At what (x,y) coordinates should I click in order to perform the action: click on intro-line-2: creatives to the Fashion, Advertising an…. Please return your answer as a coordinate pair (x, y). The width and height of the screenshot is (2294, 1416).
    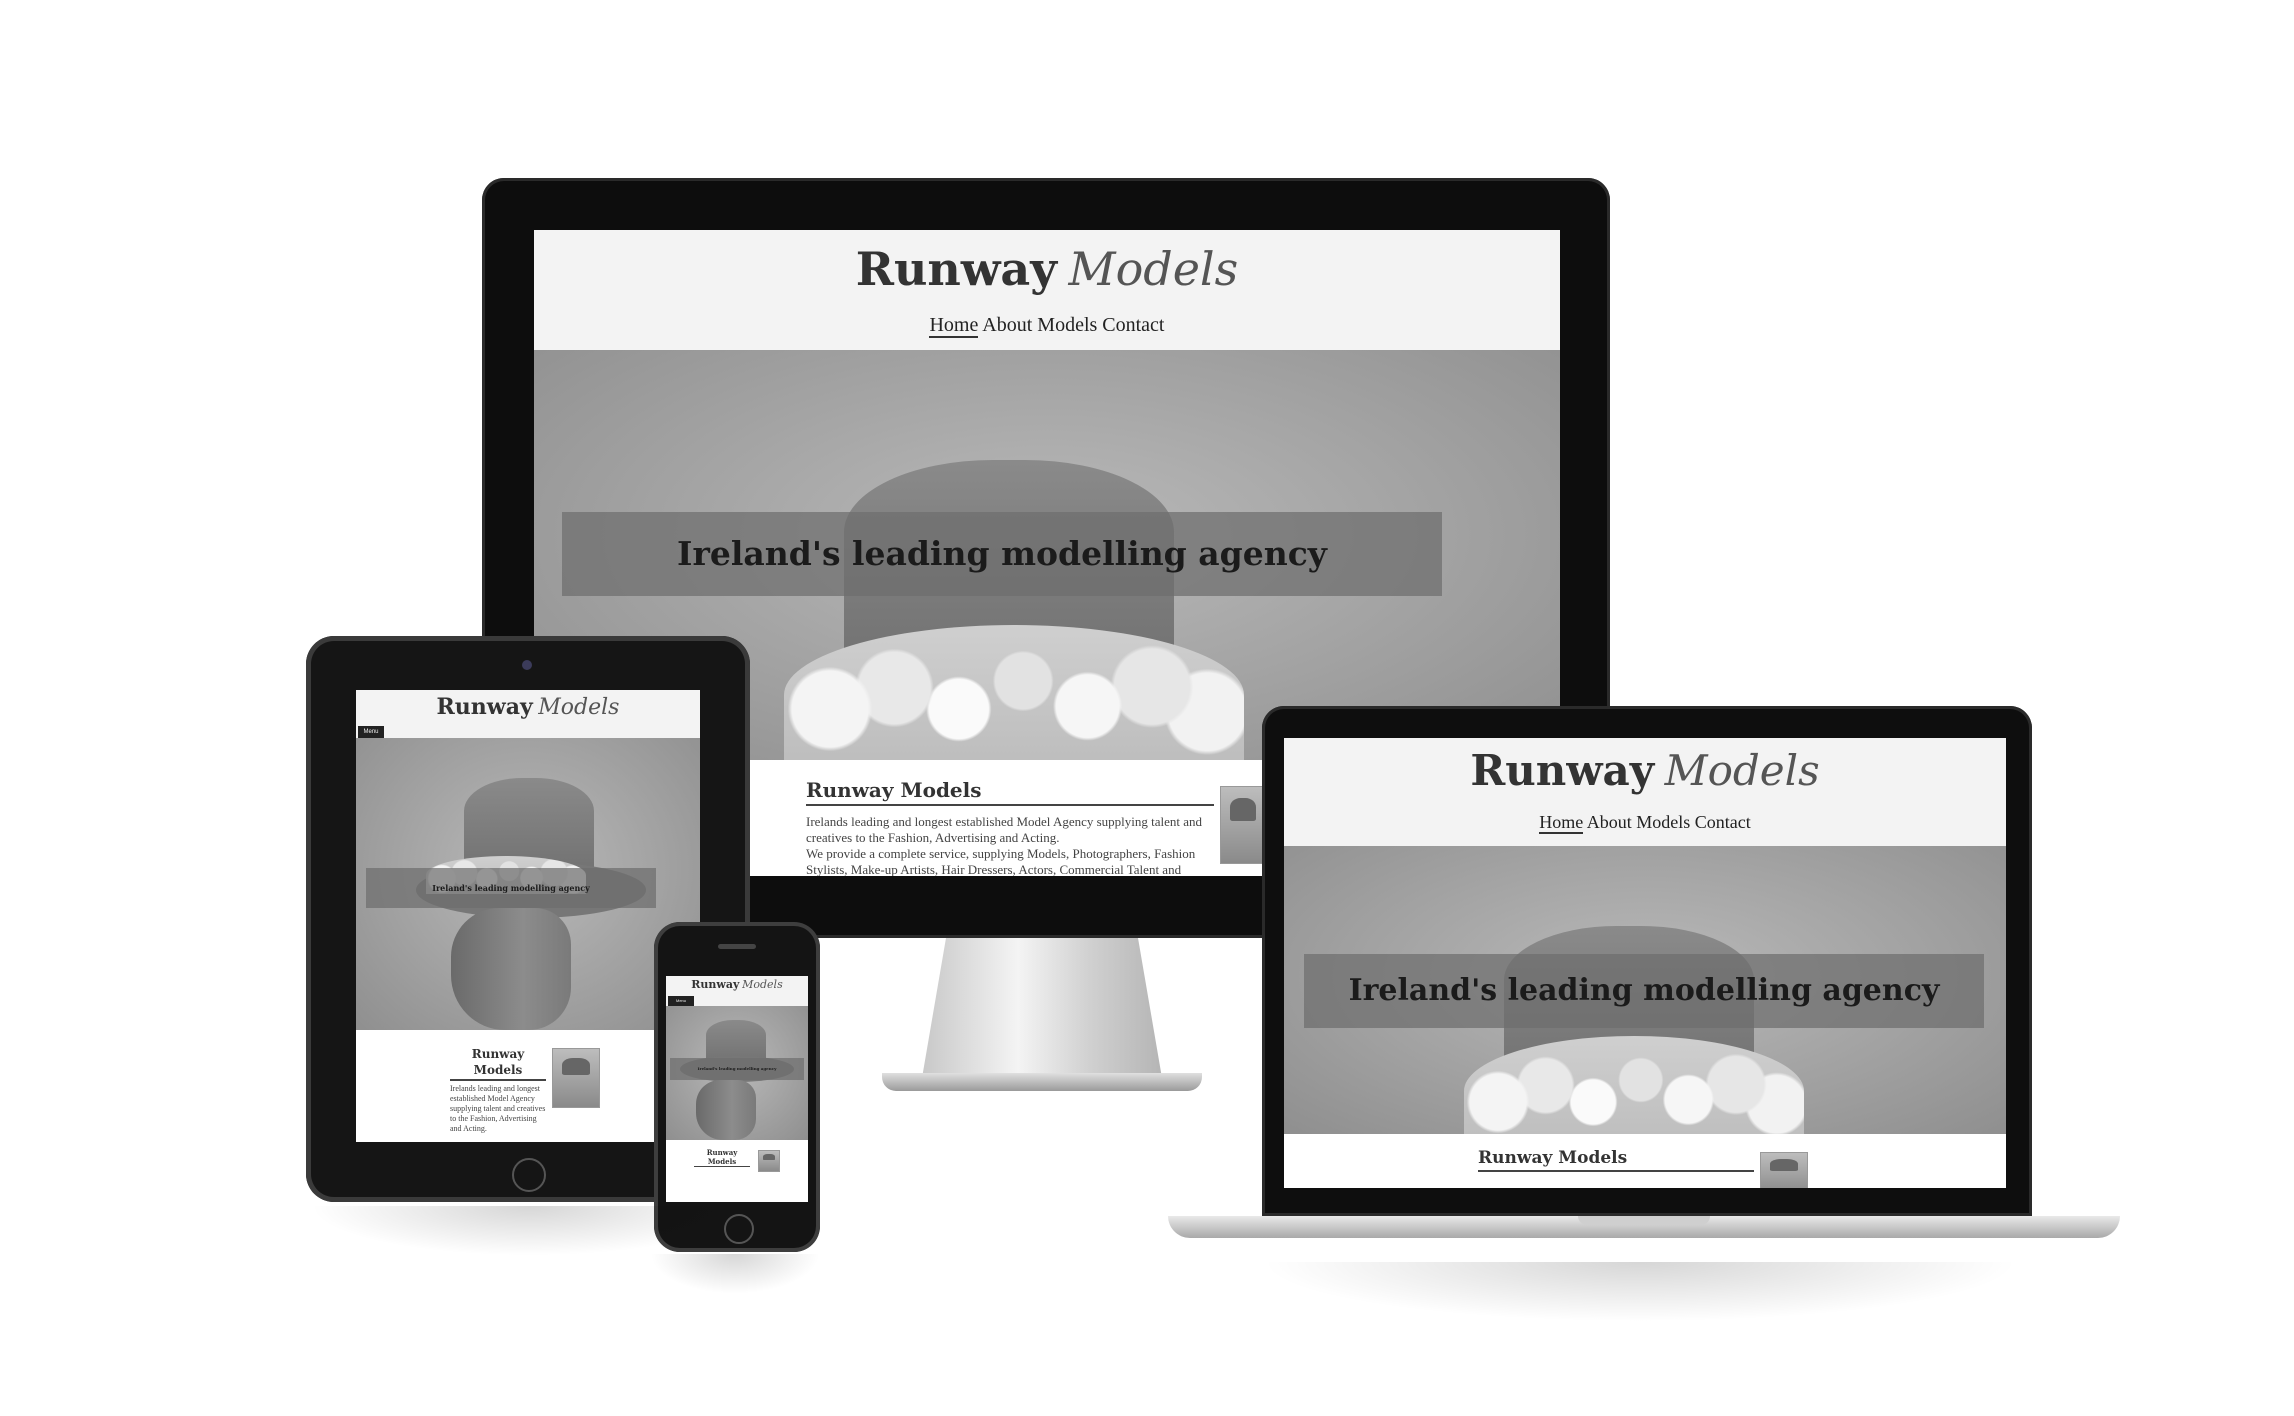
    Looking at the image, I should click on (933, 837).